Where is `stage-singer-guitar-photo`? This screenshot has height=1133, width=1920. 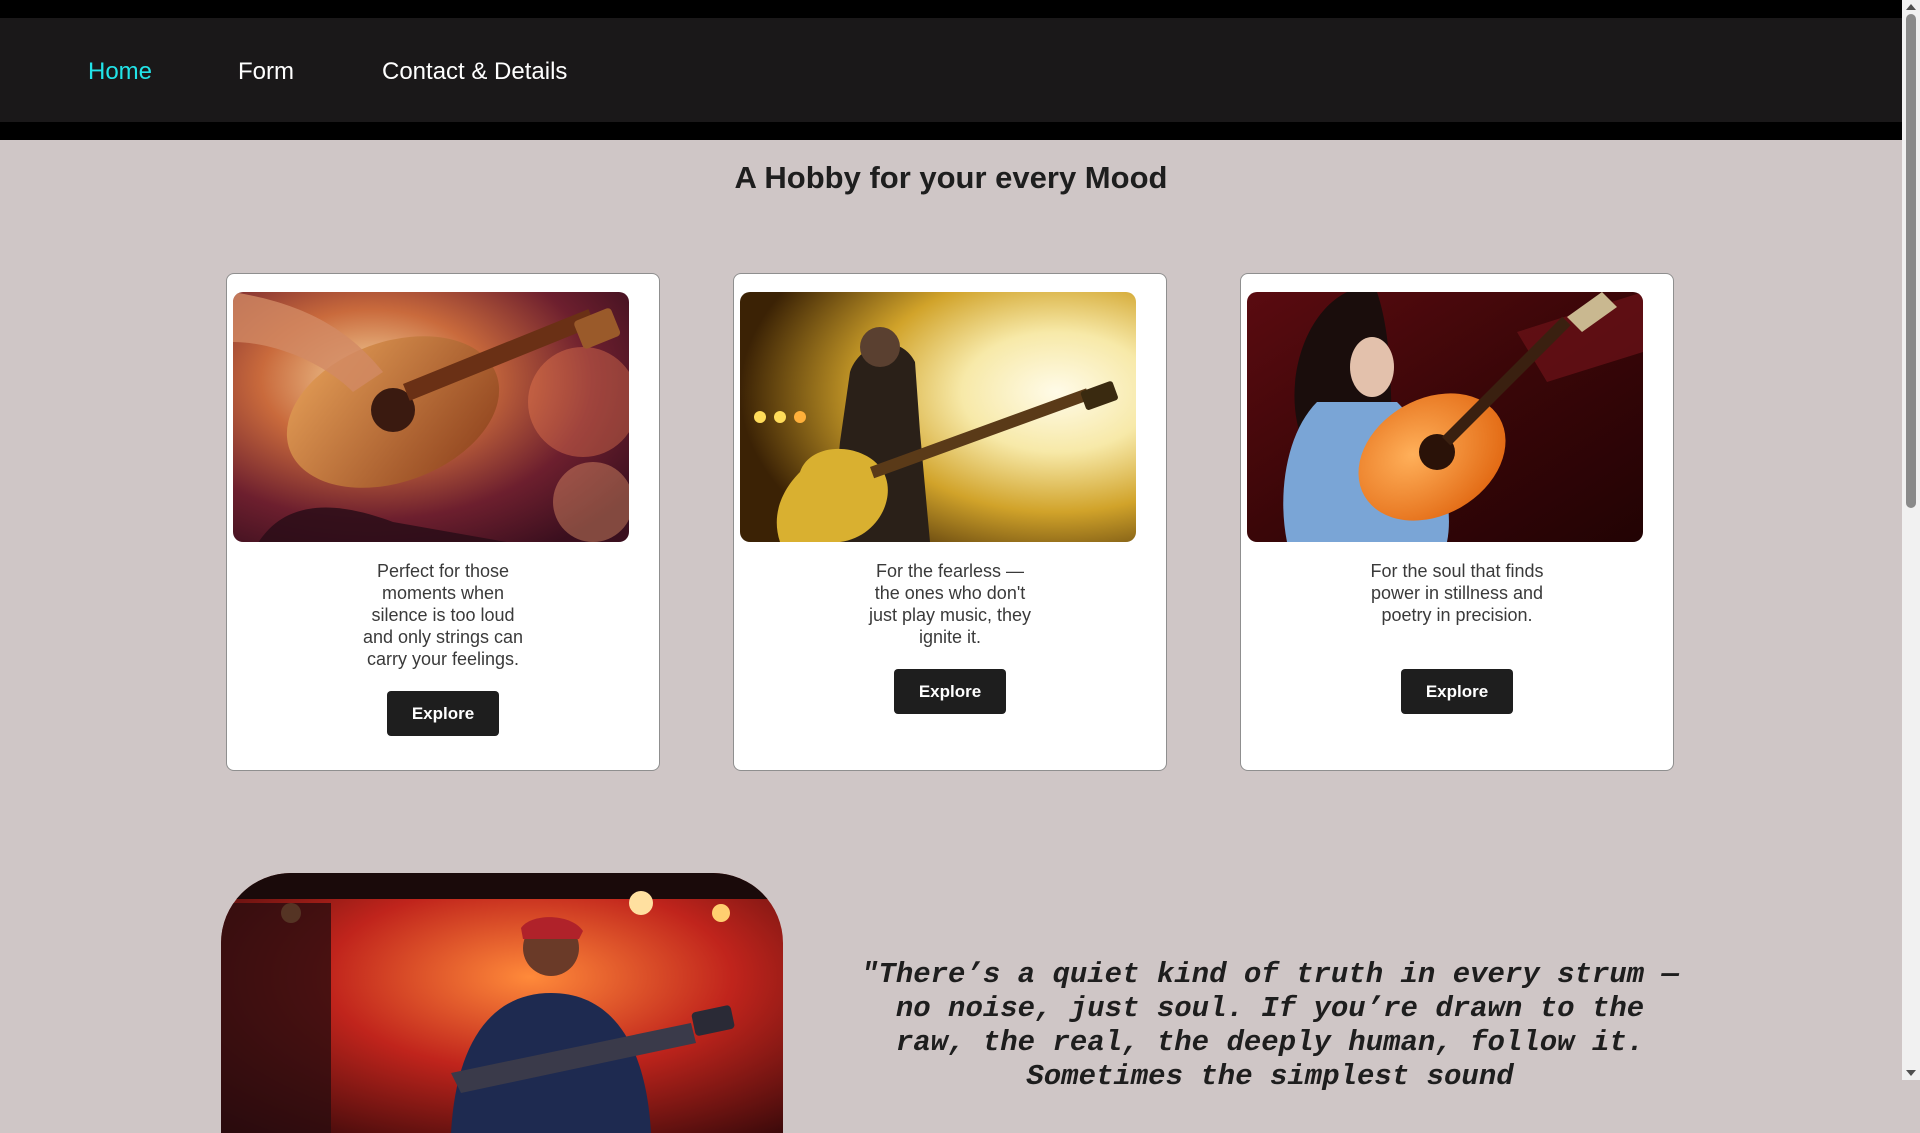
stage-singer-guitar-photo is located at coordinates (502, 1003).